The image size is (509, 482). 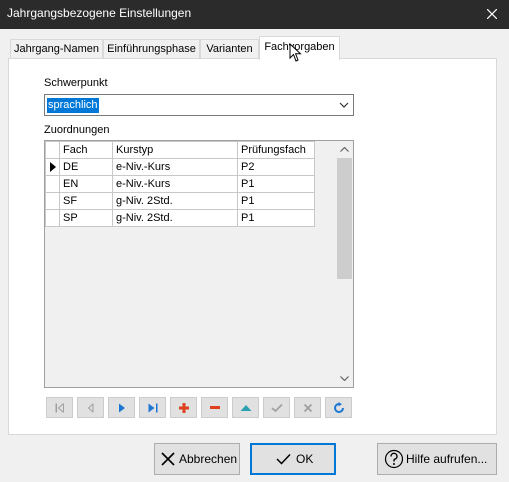 I want to click on tab-varianten: Varianten, so click(x=229, y=49).